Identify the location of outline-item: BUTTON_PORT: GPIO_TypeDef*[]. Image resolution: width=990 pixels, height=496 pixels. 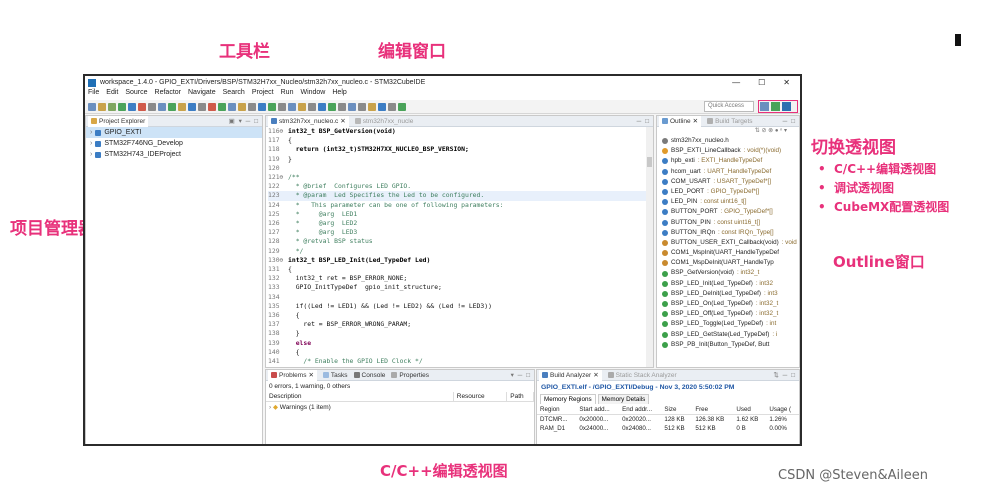
(728, 212).